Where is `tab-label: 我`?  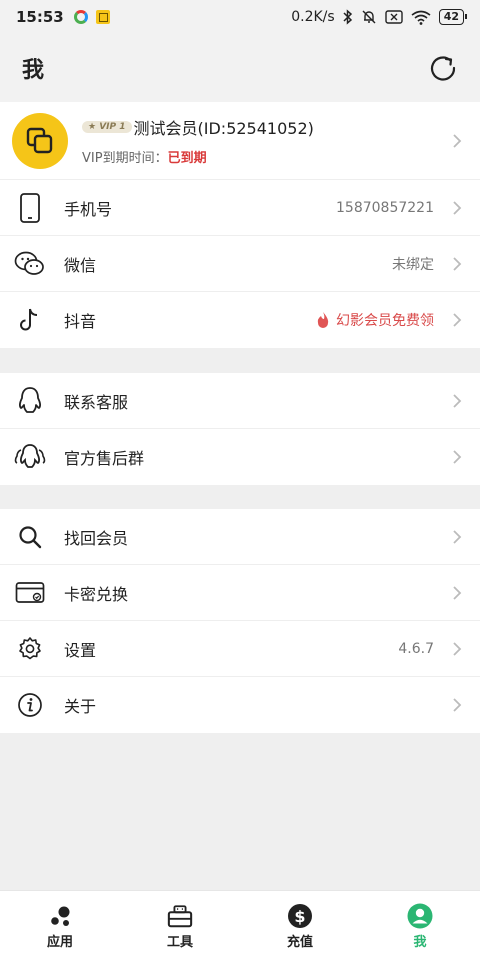
tab-label: 我 is located at coordinates (420, 942).